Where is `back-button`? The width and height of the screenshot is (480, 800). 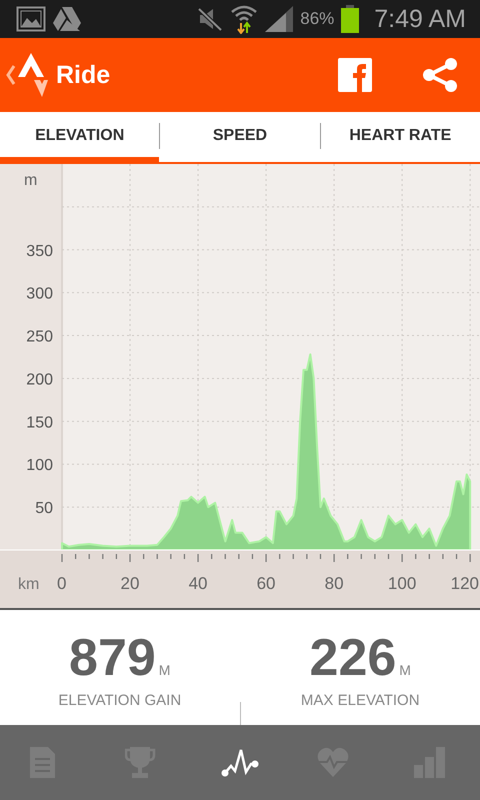
back-button is located at coordinates (27, 75).